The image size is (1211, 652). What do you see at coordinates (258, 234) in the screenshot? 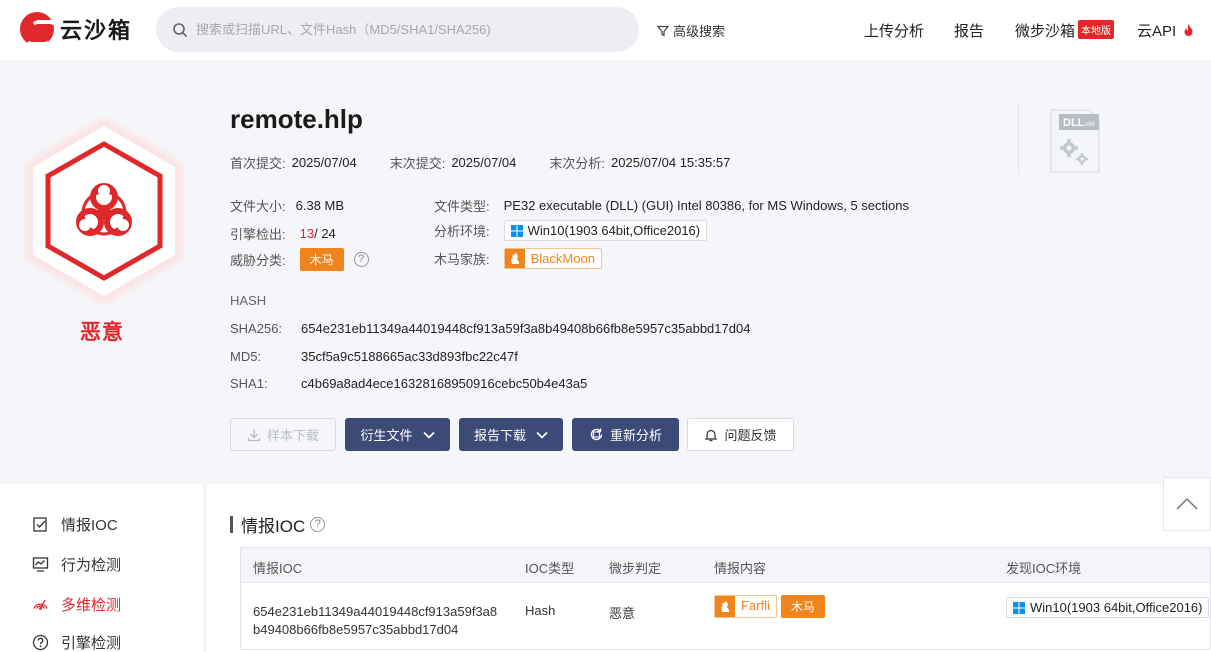
I see `engine-detection-label: 引擎检出:` at bounding box center [258, 234].